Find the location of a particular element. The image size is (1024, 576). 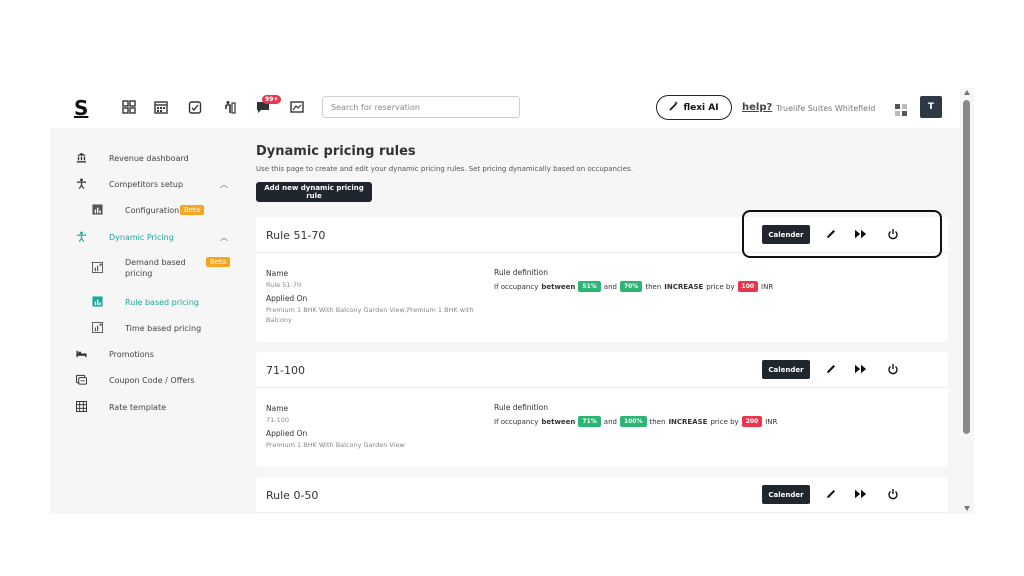

price-amount-pill: 200 is located at coordinates (752, 421).